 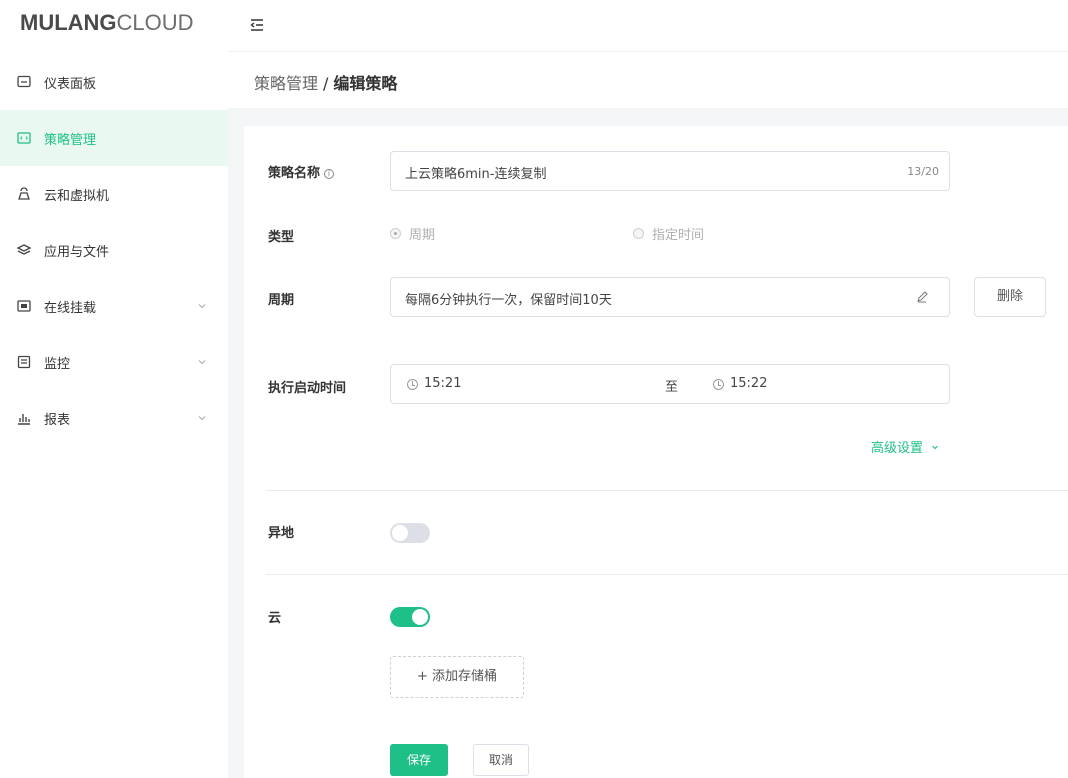 I want to click on name-label: 策略名称, so click(x=294, y=173).